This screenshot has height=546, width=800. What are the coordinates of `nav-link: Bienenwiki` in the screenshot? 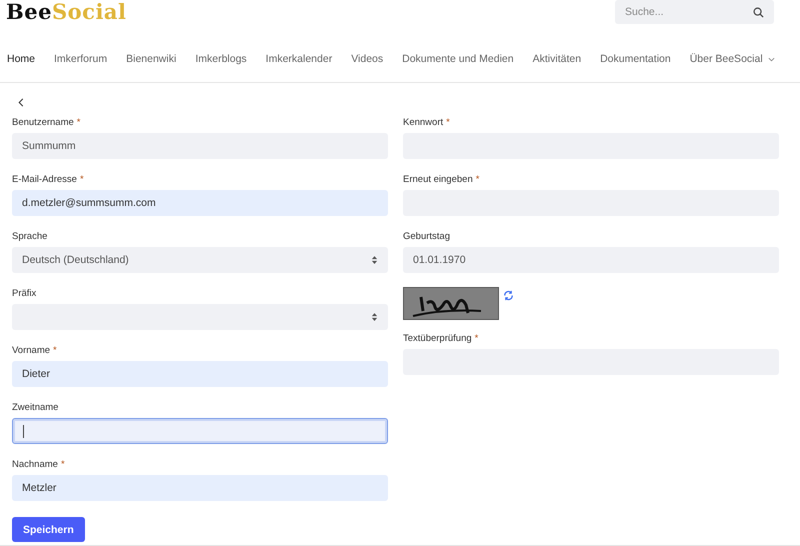 It's located at (151, 59).